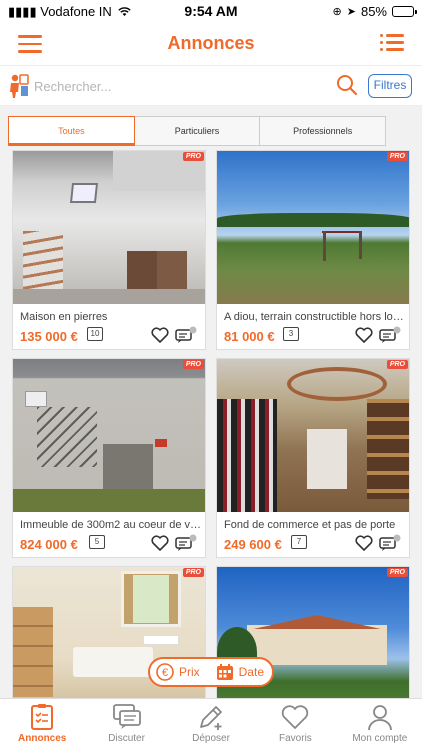  I want to click on tab-particuliers: Particuliers, so click(197, 131).